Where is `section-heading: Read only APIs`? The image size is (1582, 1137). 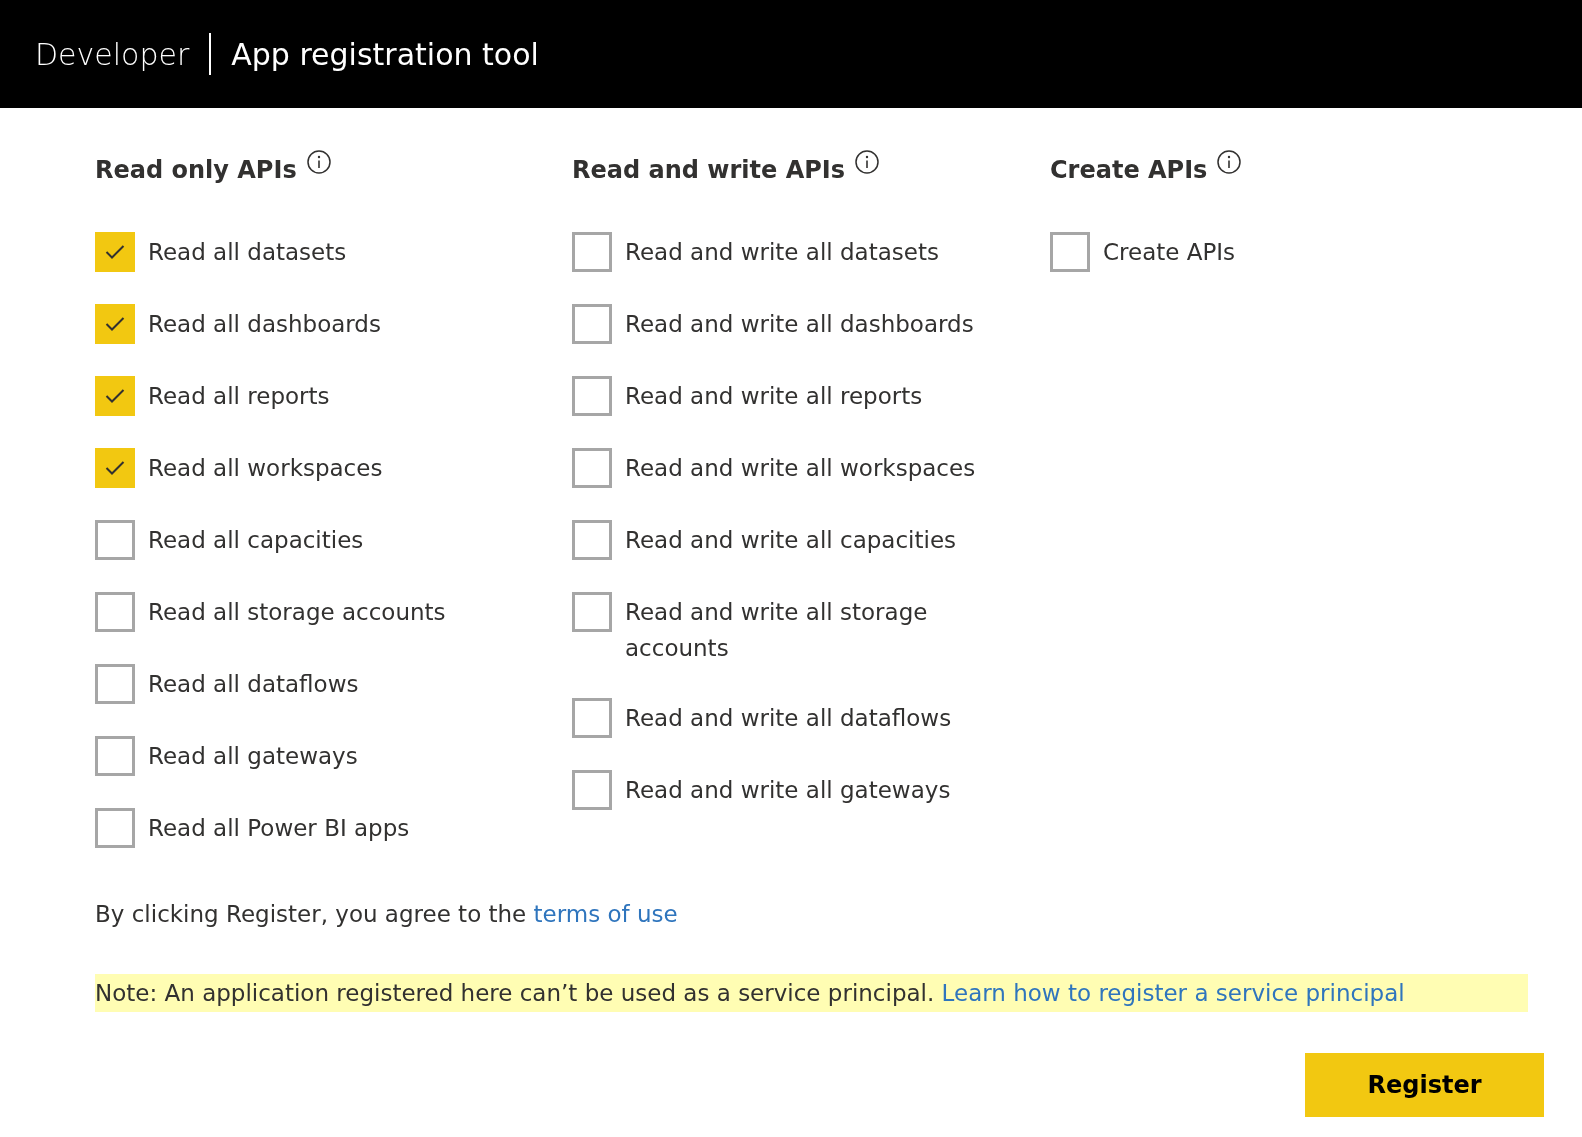
section-heading: Read only APIs is located at coordinates (196, 170).